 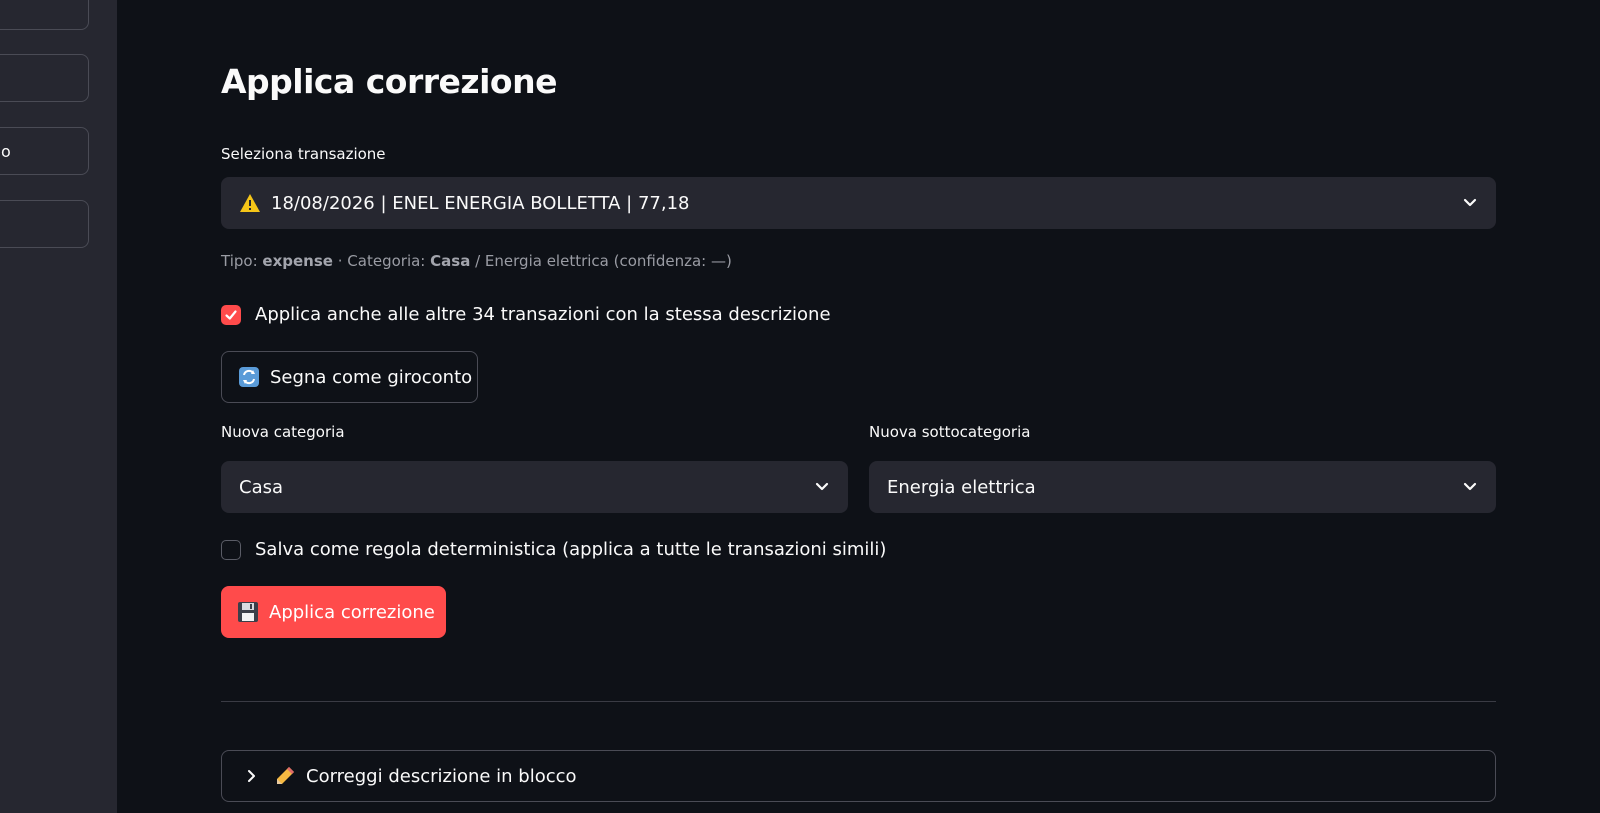 I want to click on apply-correction-button: Applica correzione, so click(x=333, y=612).